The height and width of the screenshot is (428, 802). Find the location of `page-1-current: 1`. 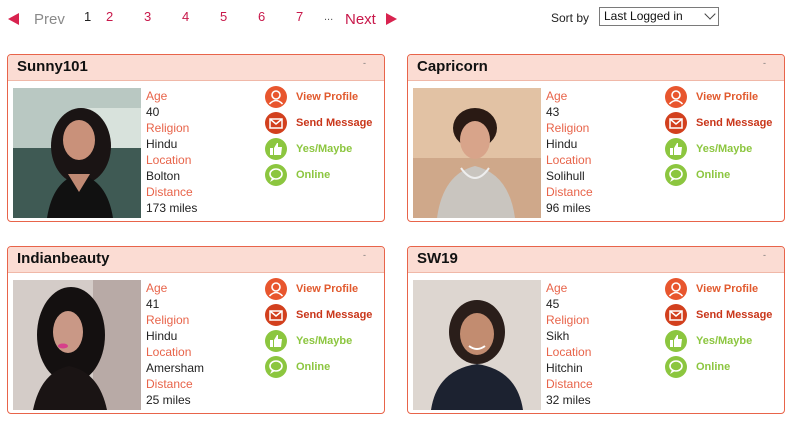

page-1-current: 1 is located at coordinates (88, 16).